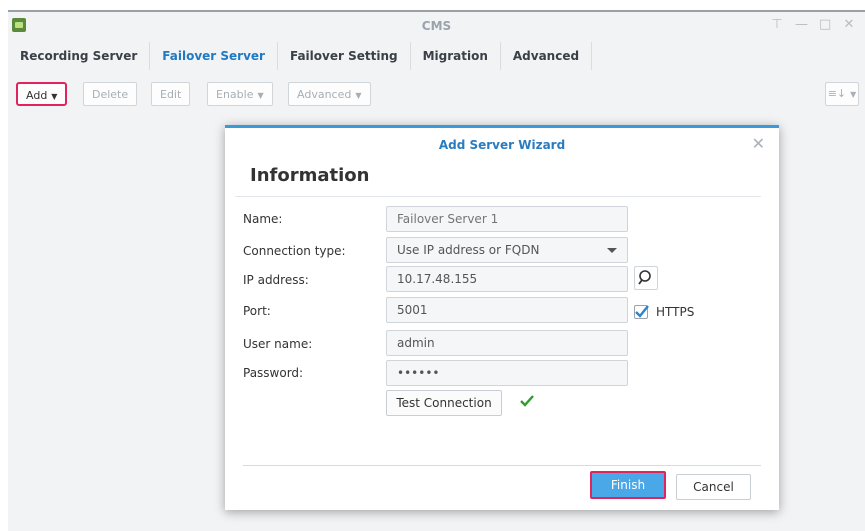 This screenshot has height=531, width=865. I want to click on sort-icon: ≡↓, so click(837, 93).